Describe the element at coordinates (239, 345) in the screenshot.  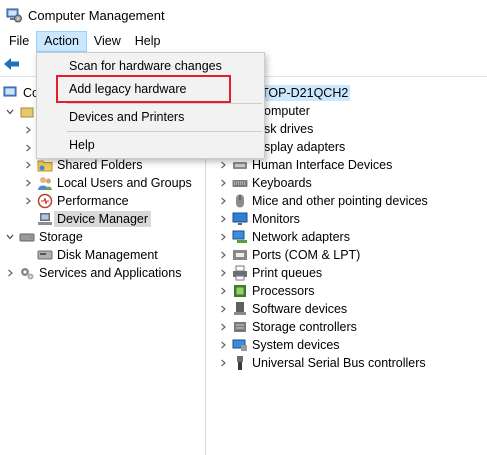
I see `system-device-icon` at that location.